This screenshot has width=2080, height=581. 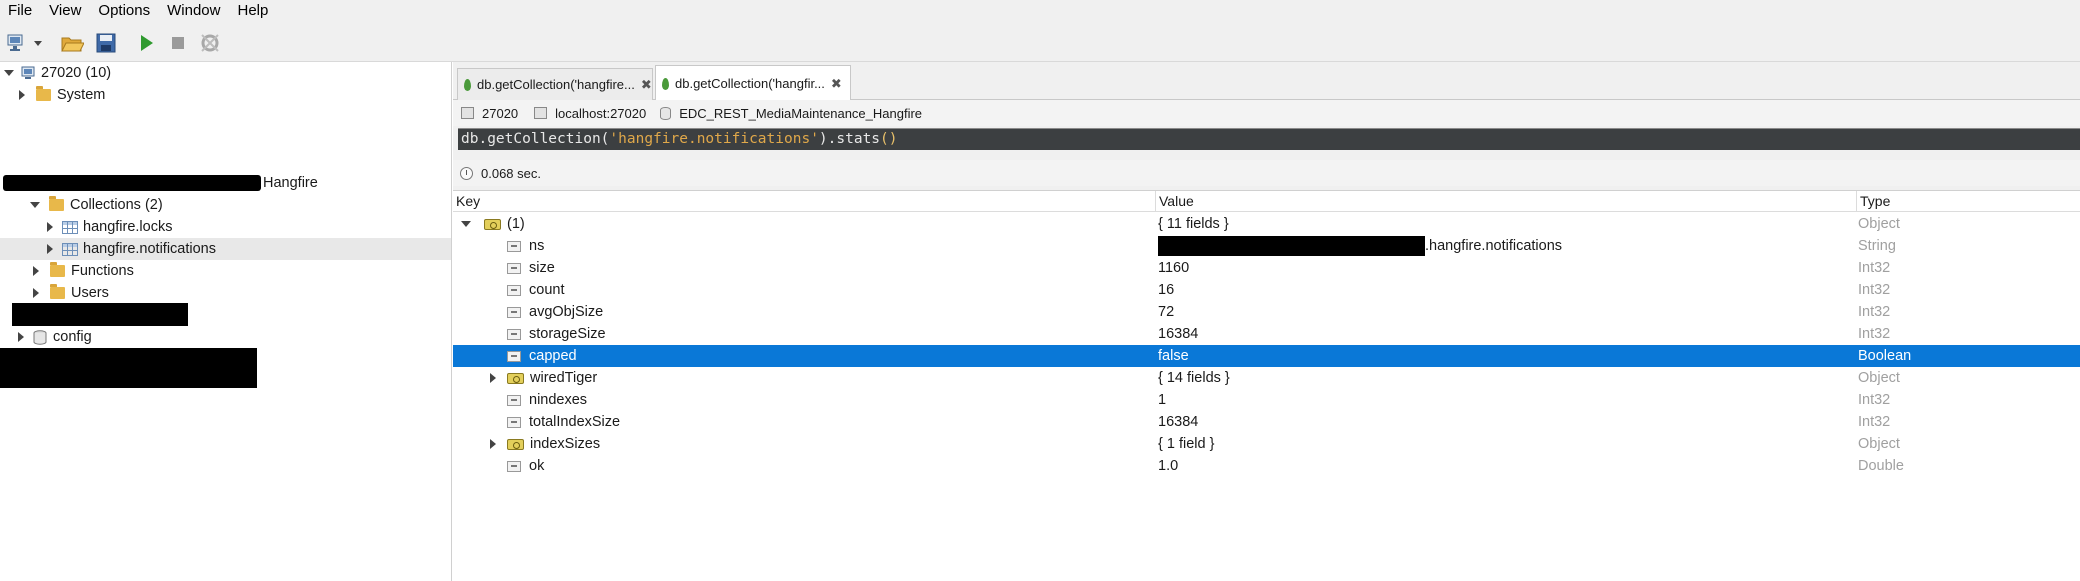 What do you see at coordinates (18, 43) in the screenshot?
I see `connect-icon` at bounding box center [18, 43].